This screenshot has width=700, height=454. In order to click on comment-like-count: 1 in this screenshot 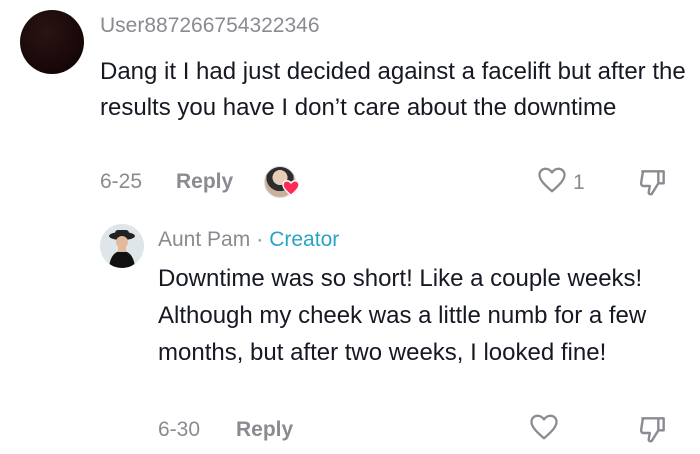, I will do `click(579, 182)`.